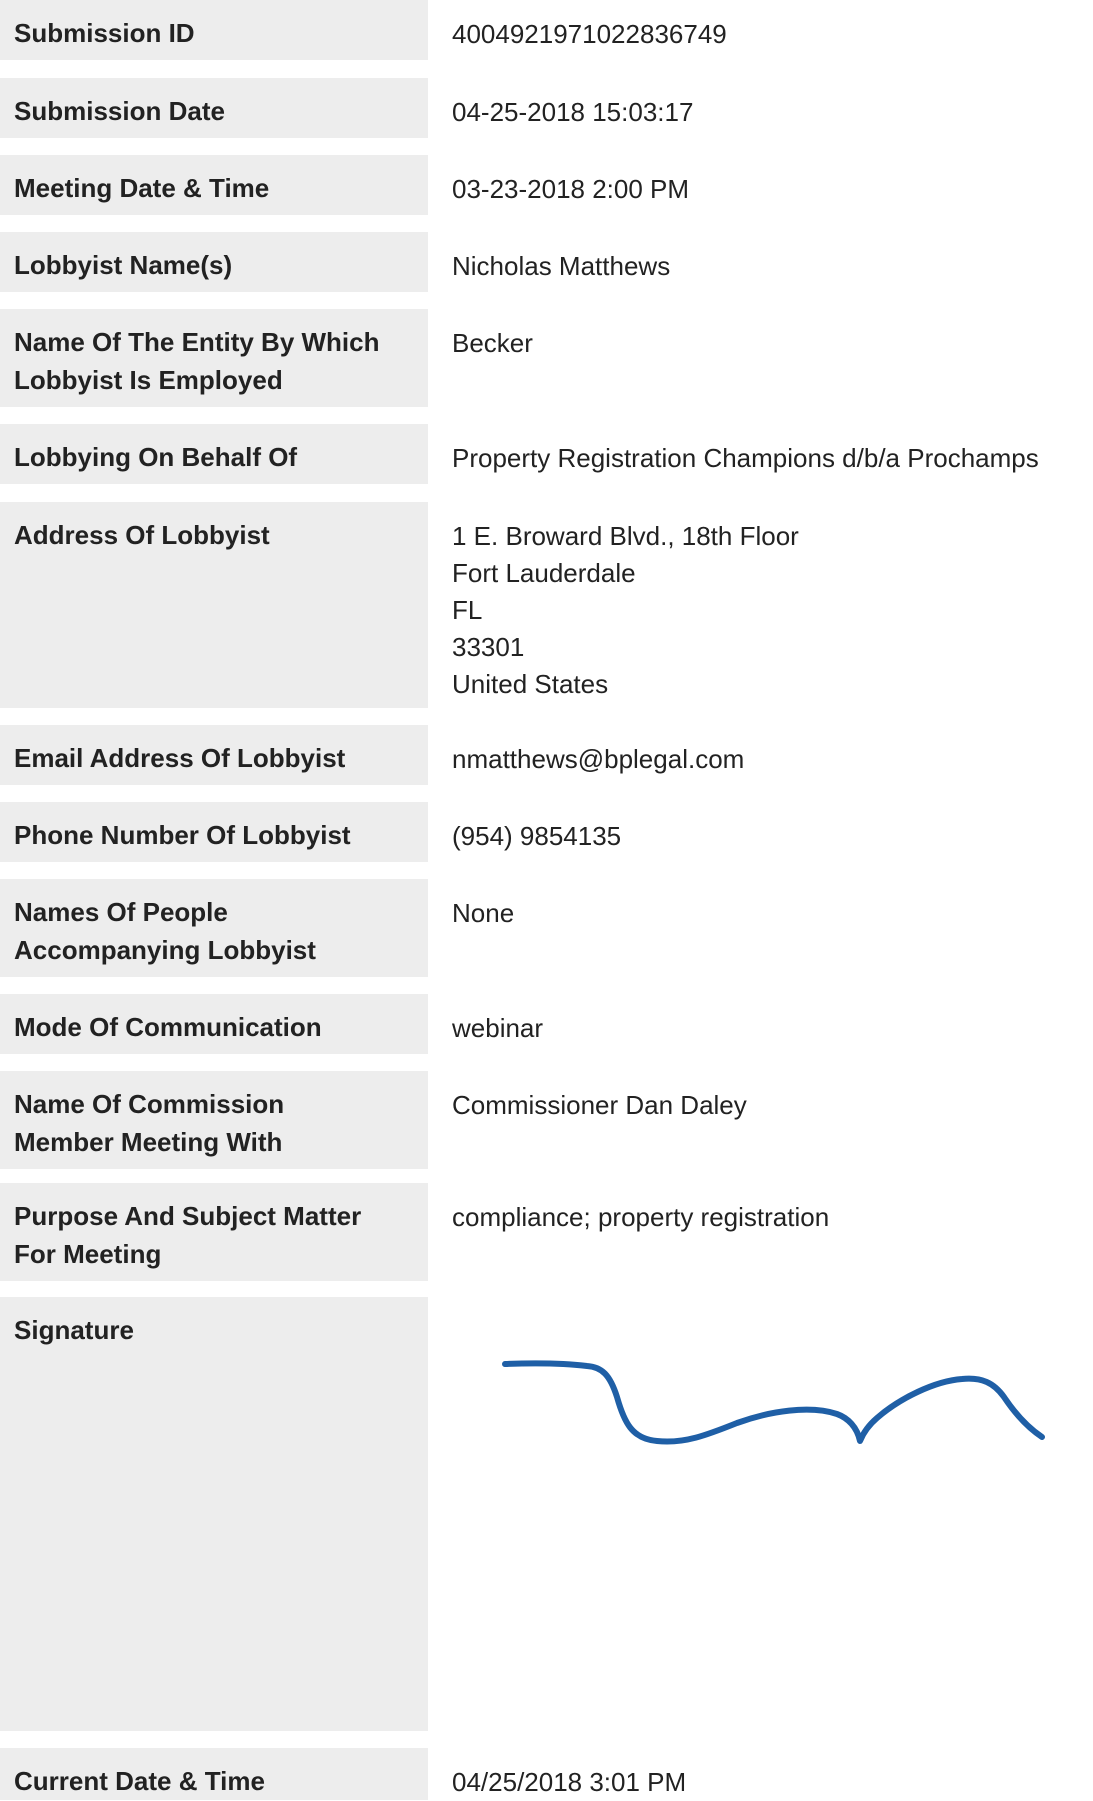 This screenshot has width=1093, height=1801. Describe the element at coordinates (544, 573) in the screenshot. I see `address-city: Fort Lauderdale` at that location.